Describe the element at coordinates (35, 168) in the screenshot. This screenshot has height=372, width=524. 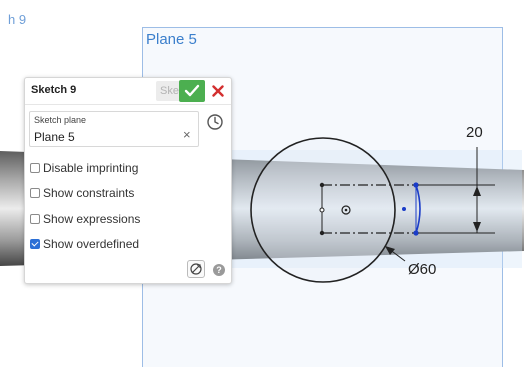
I see `checkbox-disable-imprinting` at that location.